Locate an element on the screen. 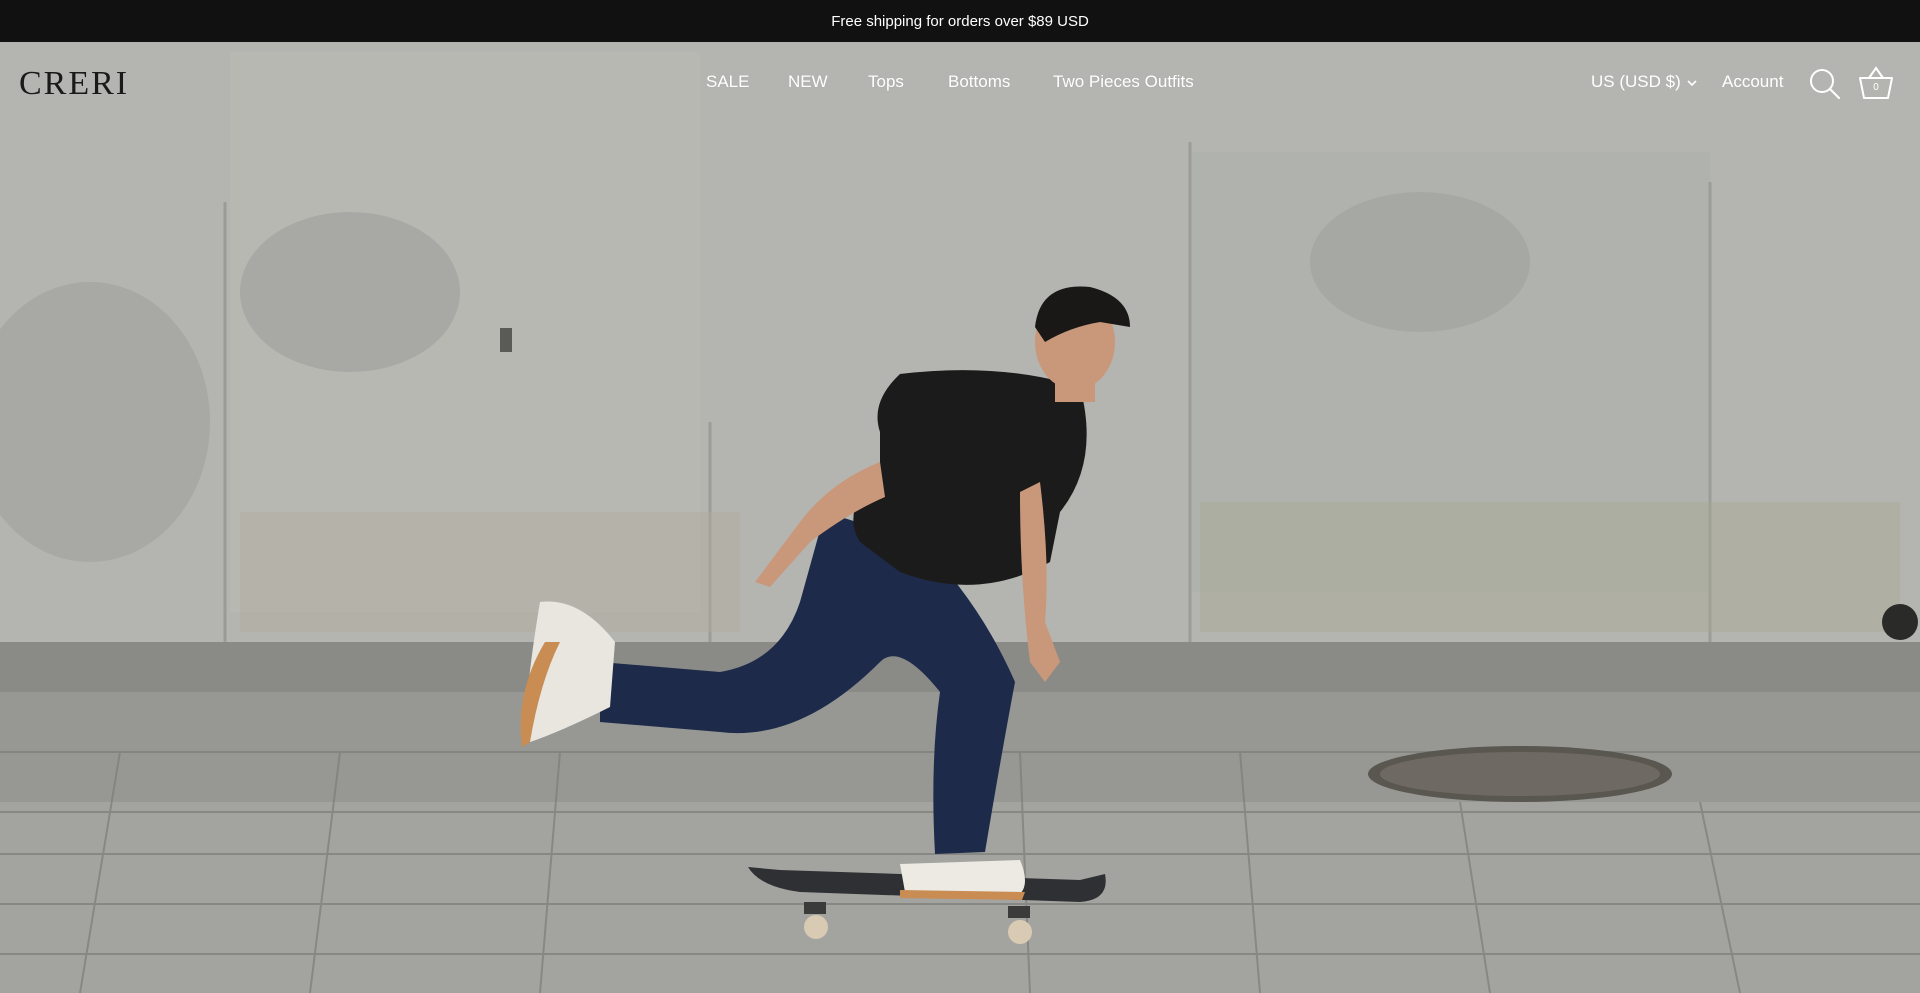 The height and width of the screenshot is (993, 1920). cart-button: 0 is located at coordinates (1876, 83).